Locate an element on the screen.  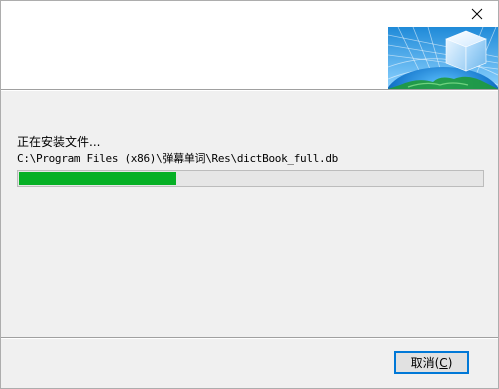
cancel-button: 取消(C) is located at coordinates (431, 362).